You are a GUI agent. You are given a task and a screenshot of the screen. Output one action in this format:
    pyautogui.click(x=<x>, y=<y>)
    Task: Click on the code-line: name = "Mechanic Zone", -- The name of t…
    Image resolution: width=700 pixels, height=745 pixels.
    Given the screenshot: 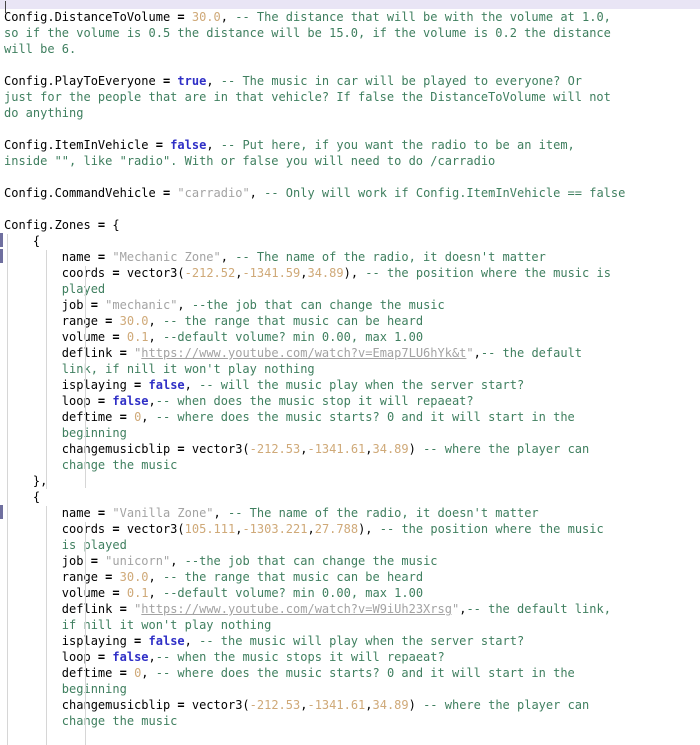 What is the action you would take?
    pyautogui.click(x=352, y=257)
    